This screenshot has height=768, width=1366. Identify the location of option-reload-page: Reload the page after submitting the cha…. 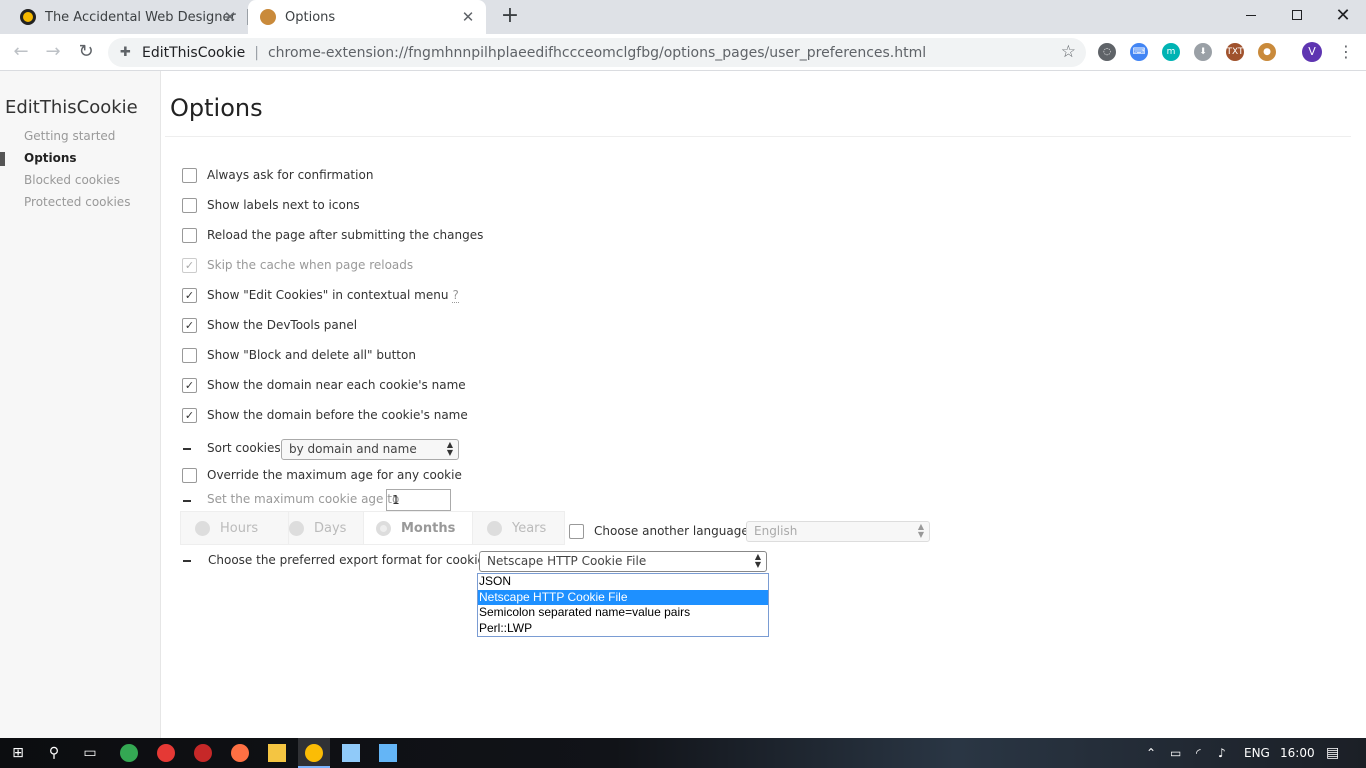
(332, 235).